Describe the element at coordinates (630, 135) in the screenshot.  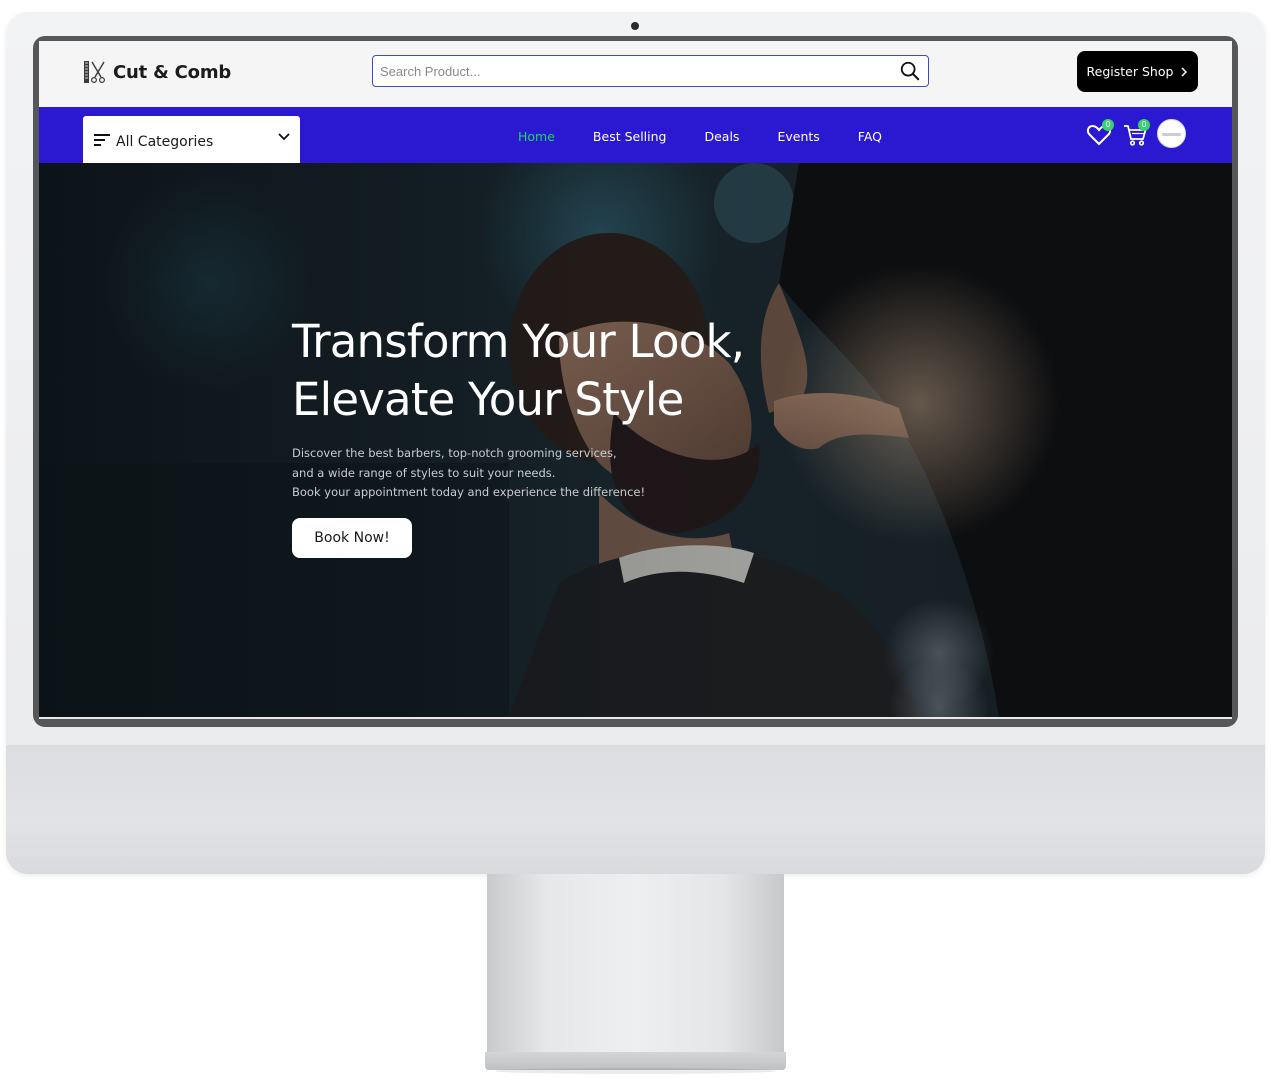
I see `nav-link-best-selling: Best Selling` at that location.